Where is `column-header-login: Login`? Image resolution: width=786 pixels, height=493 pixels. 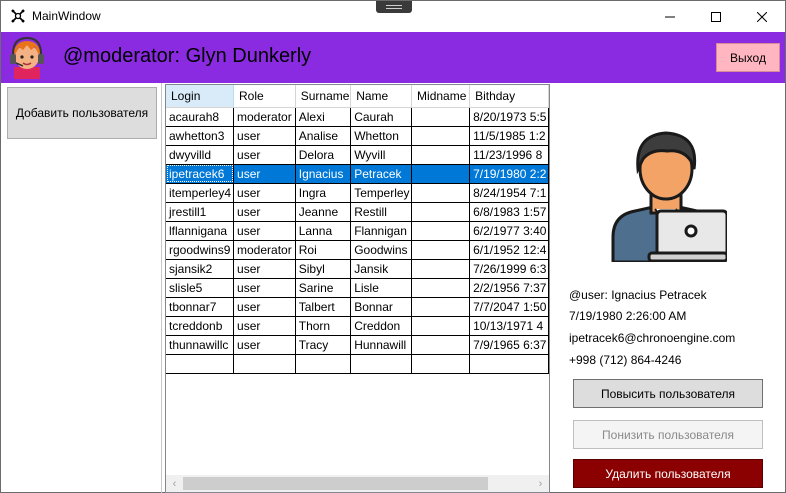
column-header-login: Login is located at coordinates (200, 96).